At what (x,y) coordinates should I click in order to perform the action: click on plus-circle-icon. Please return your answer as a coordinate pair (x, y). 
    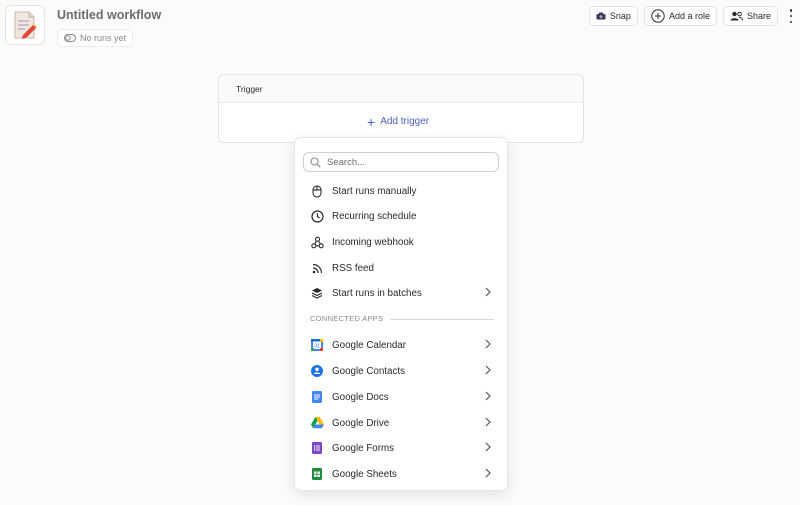
    Looking at the image, I should click on (658, 16).